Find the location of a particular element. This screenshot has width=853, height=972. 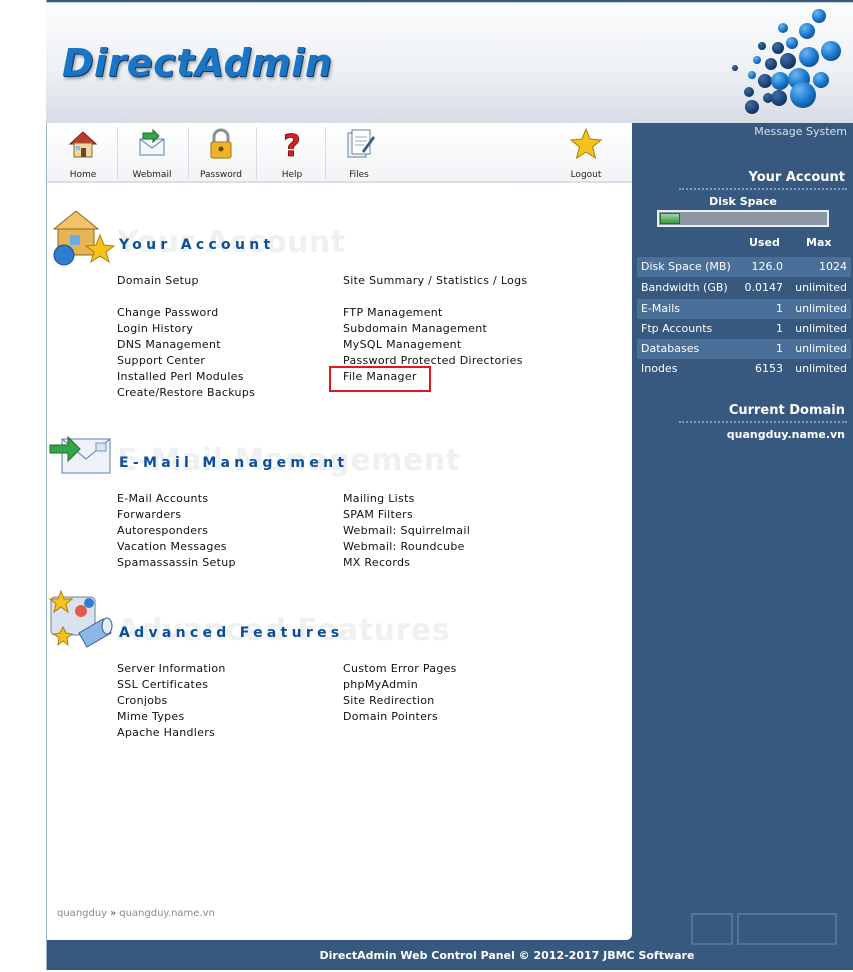

toolbar-password-label: Password is located at coordinates (221, 175).